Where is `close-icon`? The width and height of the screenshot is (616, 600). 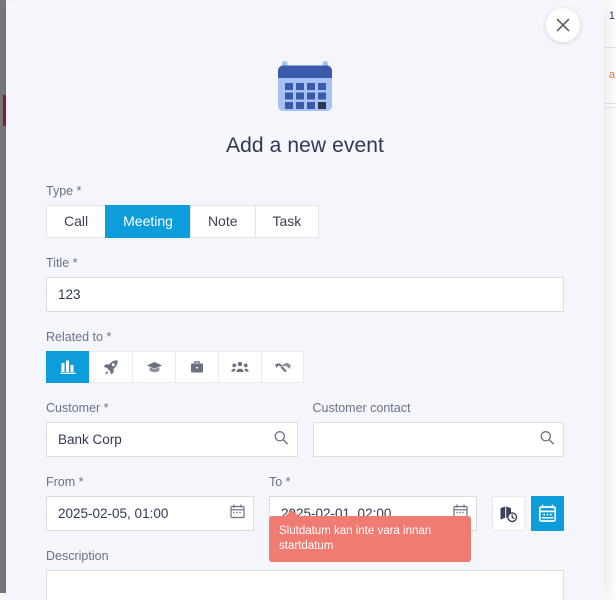 close-icon is located at coordinates (563, 25).